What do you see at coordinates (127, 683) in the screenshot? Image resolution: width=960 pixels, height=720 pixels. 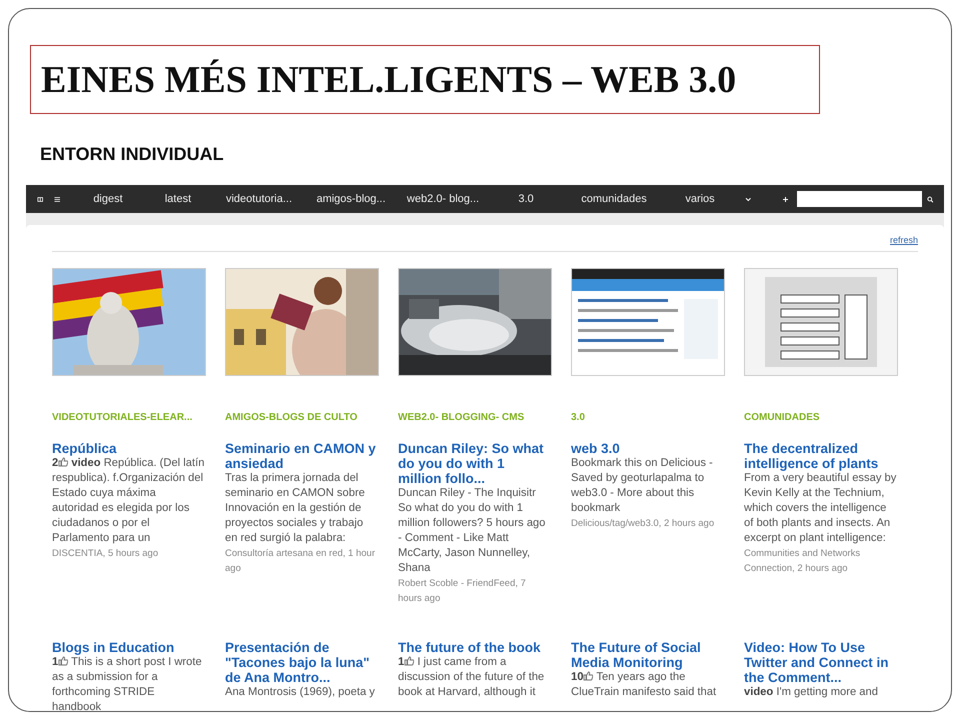 I see `post-excerpt: 1 This is a short post I wrote as a submission for a forthcoming STRIDE handbook` at bounding box center [127, 683].